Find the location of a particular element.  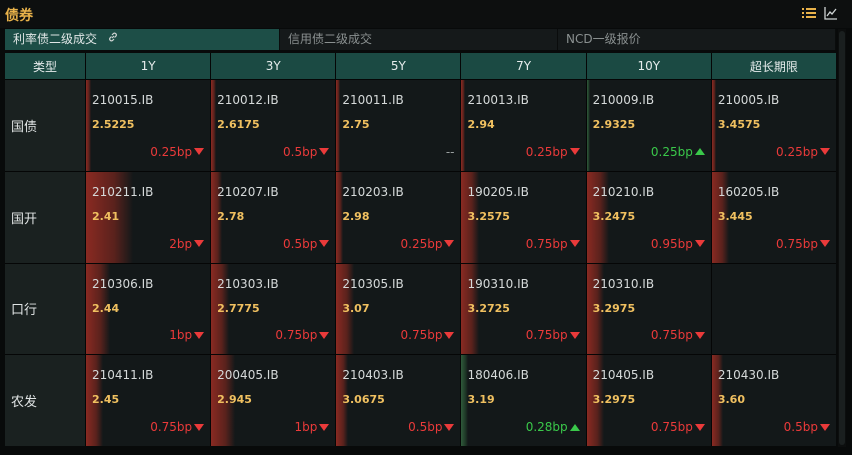

bond-cell: 210005.IB 3.4575 0.25bp is located at coordinates (773, 125).